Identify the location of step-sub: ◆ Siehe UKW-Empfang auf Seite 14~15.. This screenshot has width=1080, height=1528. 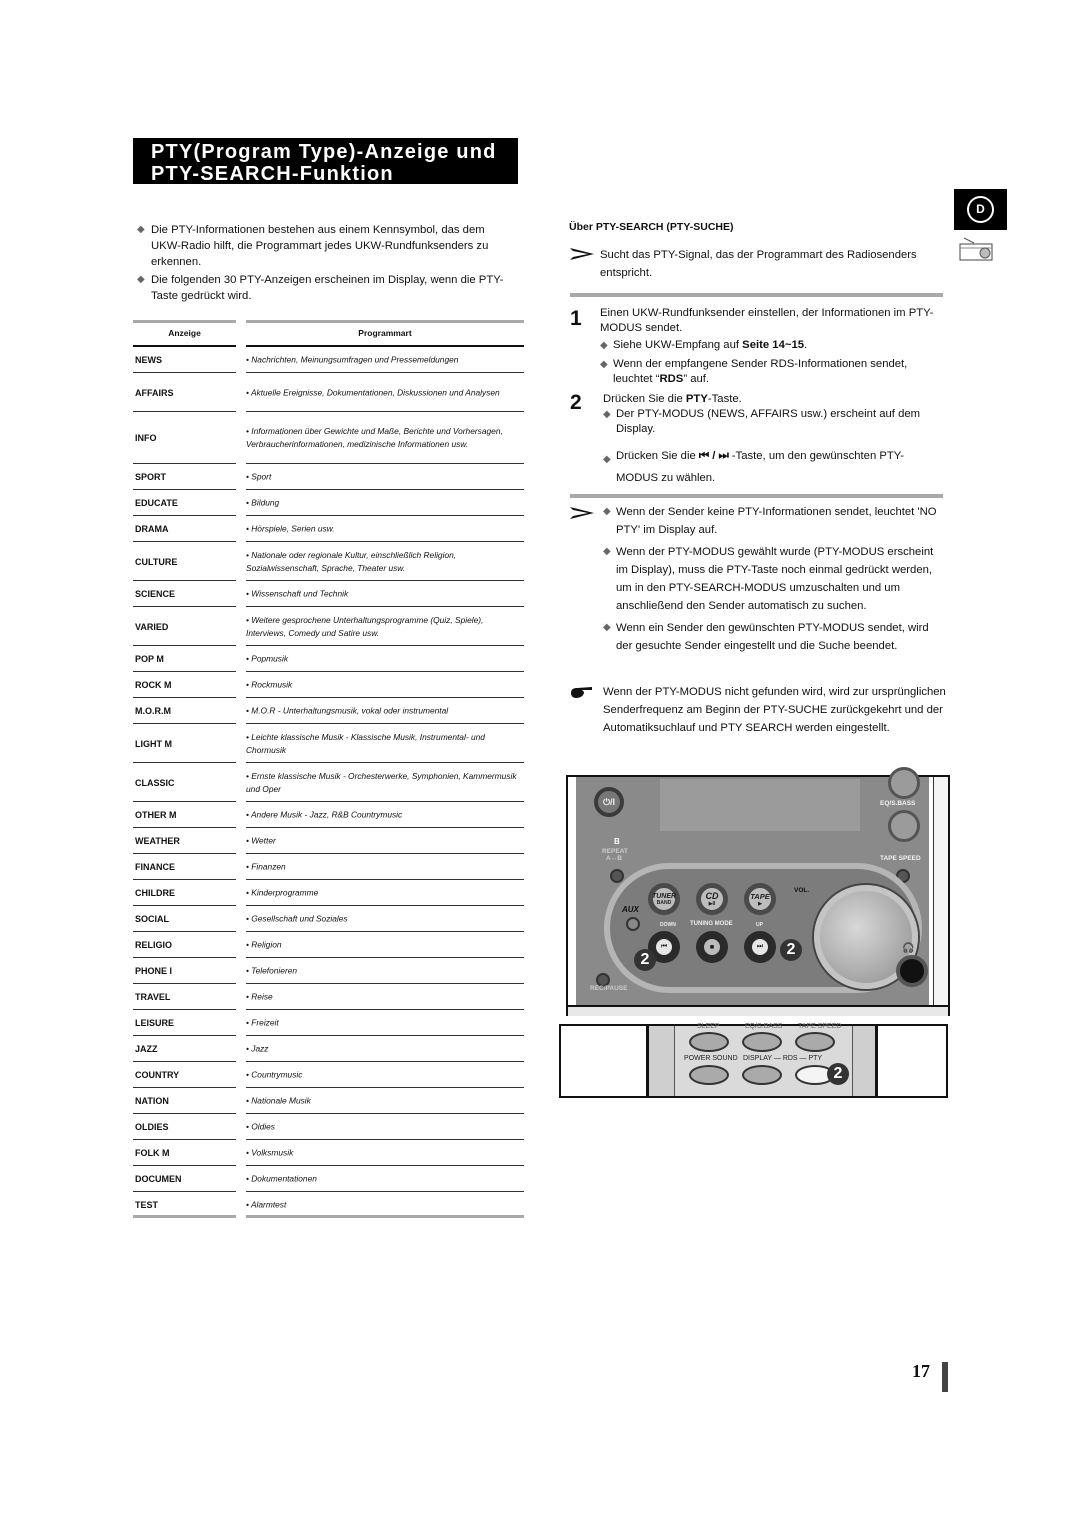
(704, 345).